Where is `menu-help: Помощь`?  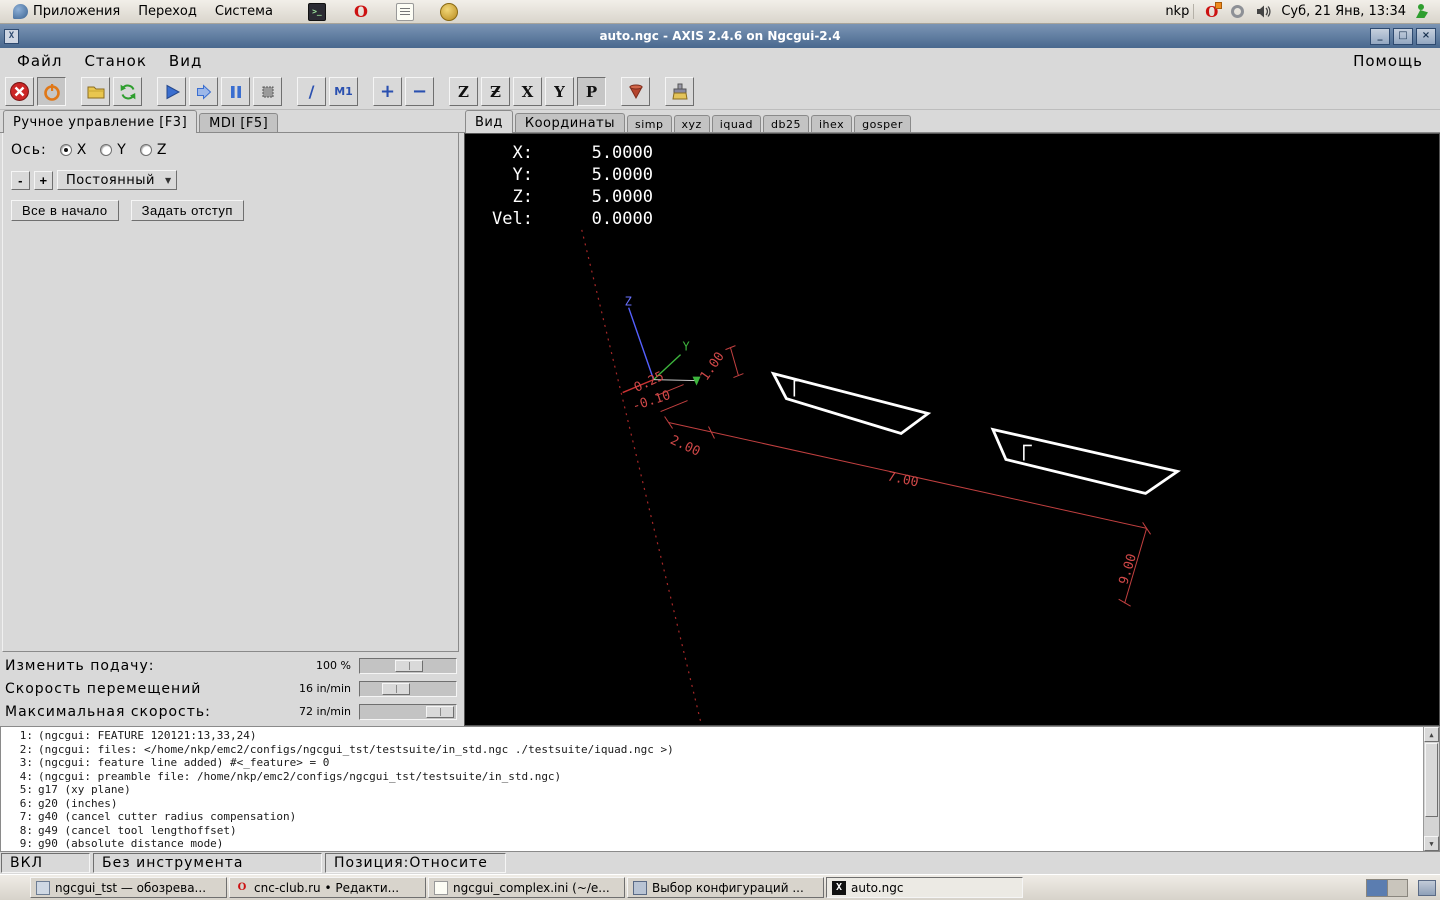 menu-help: Помощь is located at coordinates (1388, 61).